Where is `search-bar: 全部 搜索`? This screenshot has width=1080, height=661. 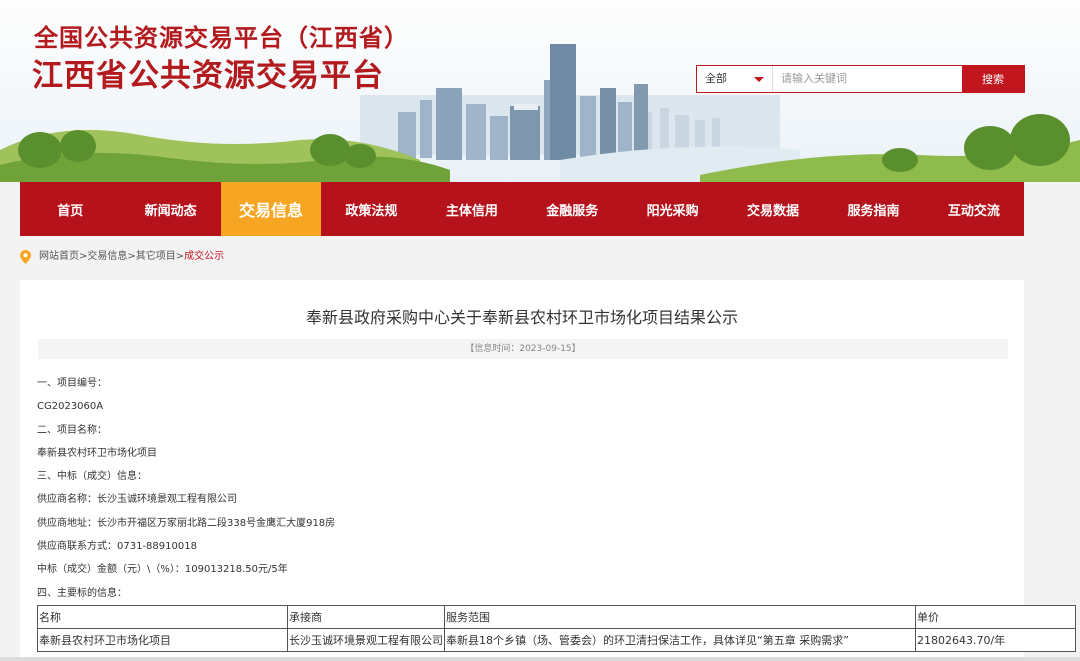
search-bar: 全部 搜索 is located at coordinates (860, 79).